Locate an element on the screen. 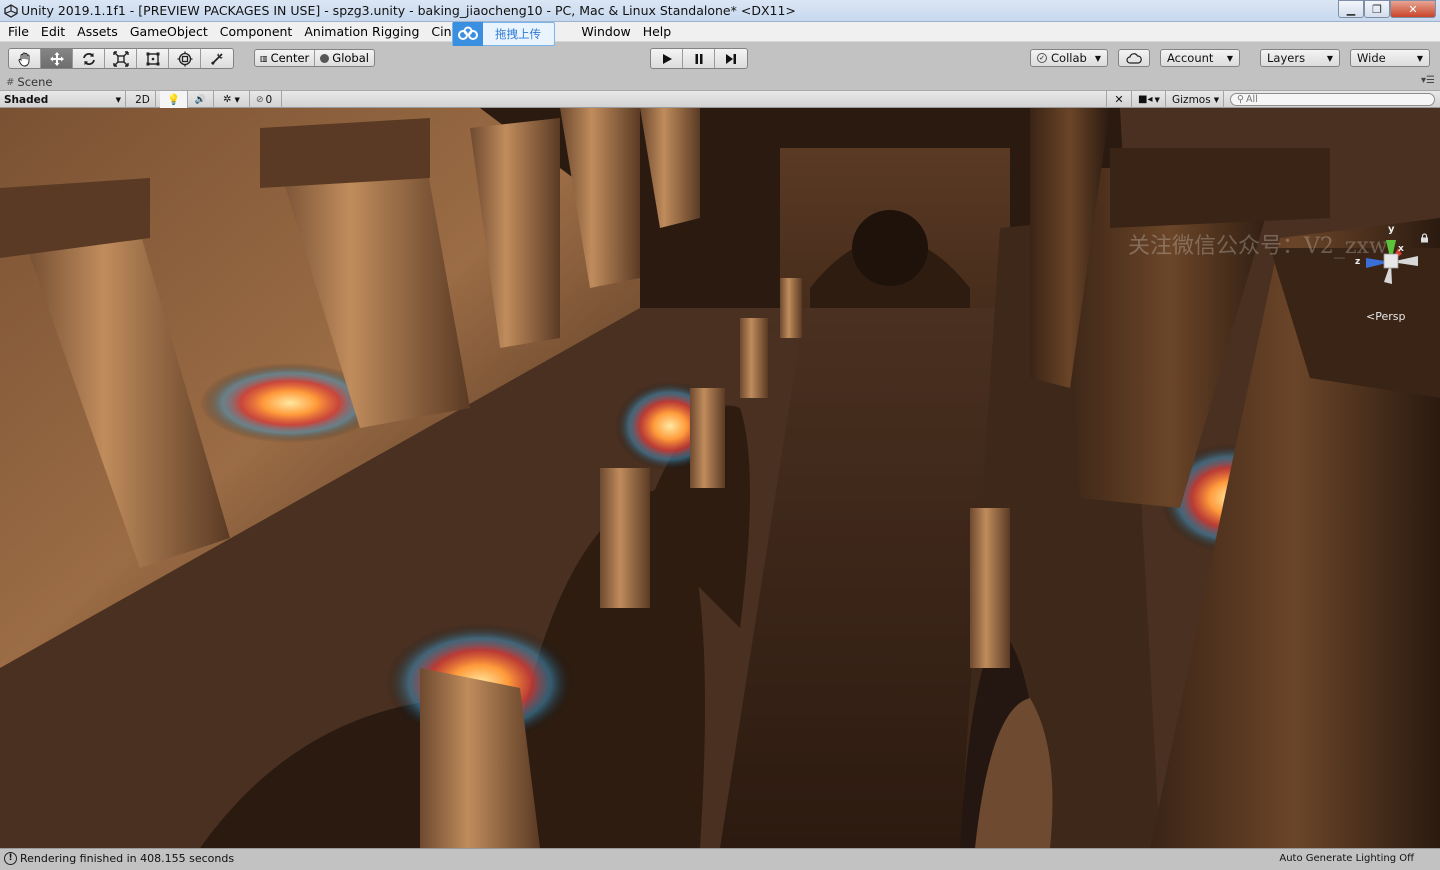  minimize-button: ▁ is located at coordinates (1351, 9).